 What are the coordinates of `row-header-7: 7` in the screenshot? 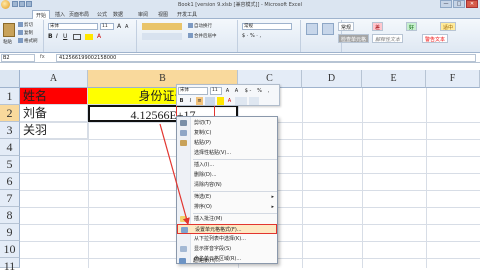 It's located at (10, 198).